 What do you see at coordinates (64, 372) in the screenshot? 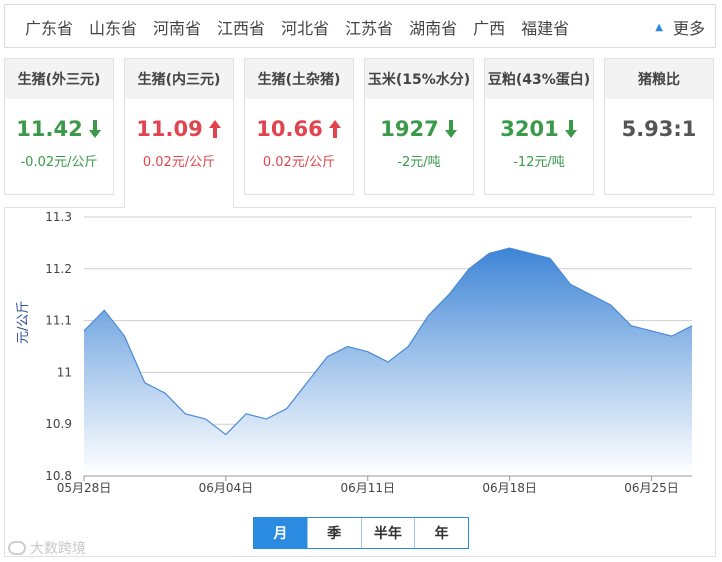
I see `y-tick-label: 11` at bounding box center [64, 372].